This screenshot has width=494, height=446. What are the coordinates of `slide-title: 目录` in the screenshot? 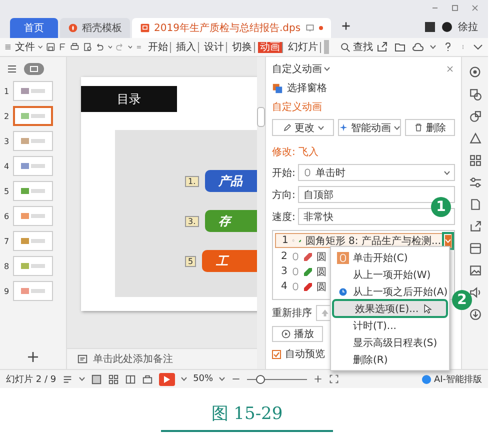 It's located at (129, 99).